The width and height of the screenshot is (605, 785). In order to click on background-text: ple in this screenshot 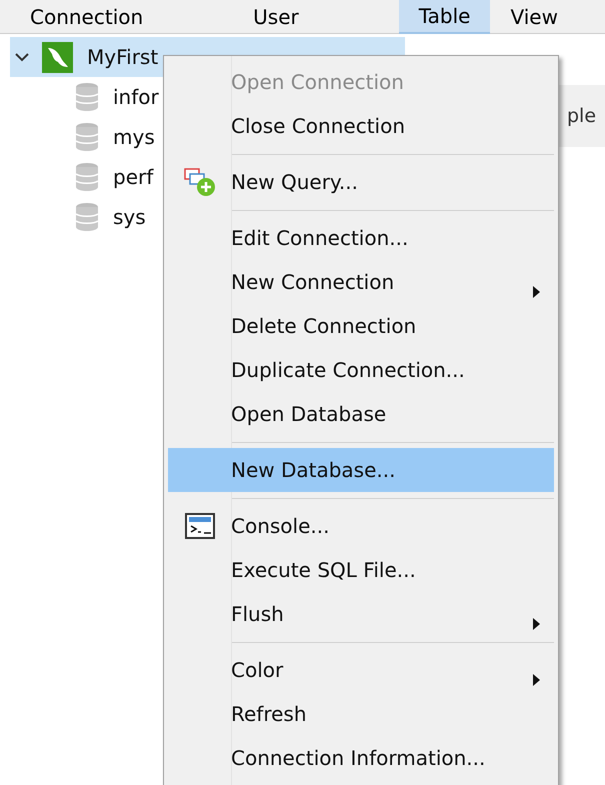, I will do `click(581, 116)`.